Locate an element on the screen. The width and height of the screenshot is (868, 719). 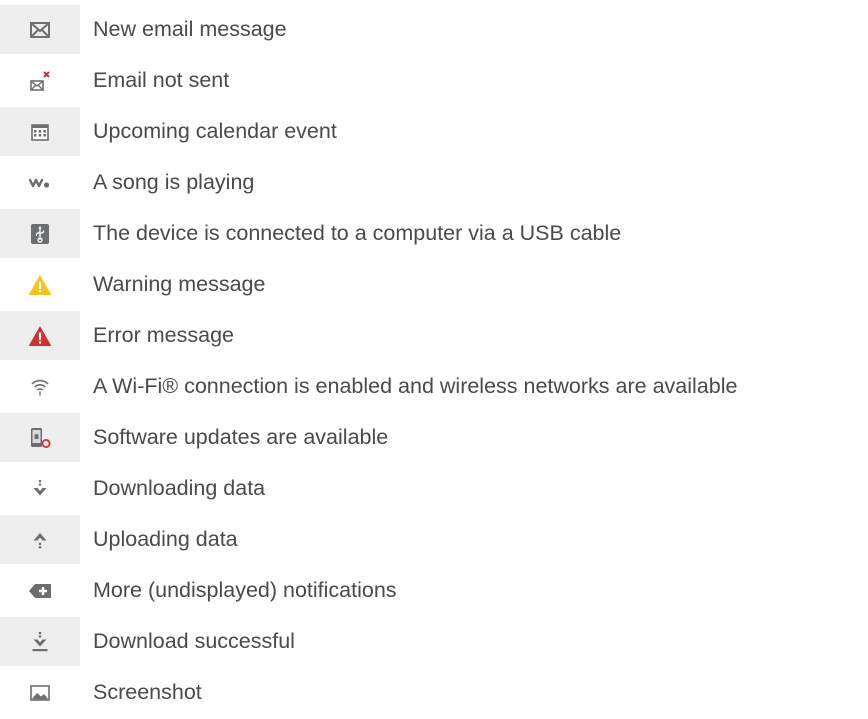
wifi-icon is located at coordinates (40, 387).